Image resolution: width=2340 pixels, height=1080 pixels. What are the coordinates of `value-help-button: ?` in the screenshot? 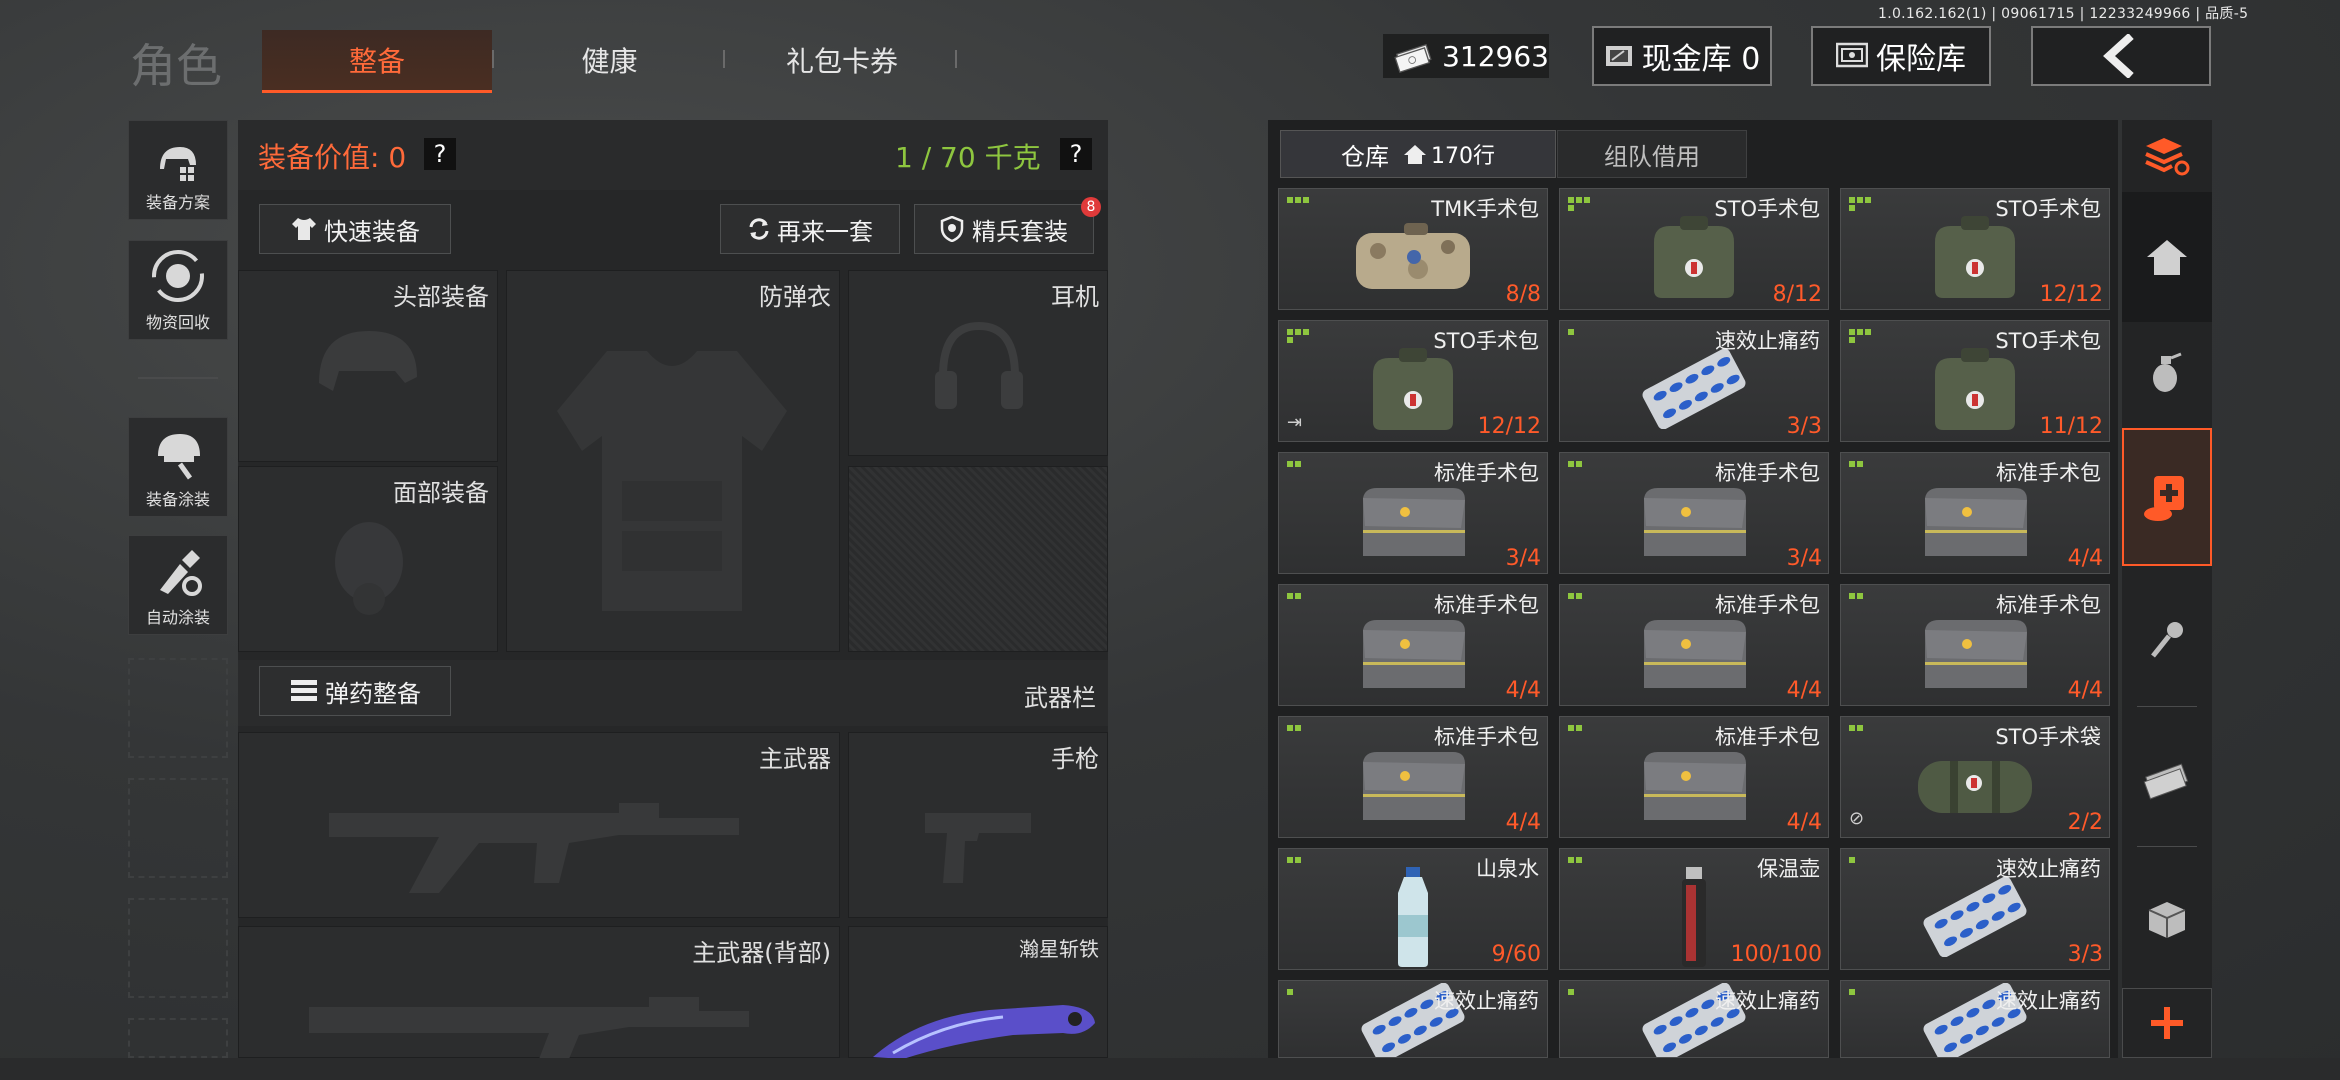 It's located at (440, 154).